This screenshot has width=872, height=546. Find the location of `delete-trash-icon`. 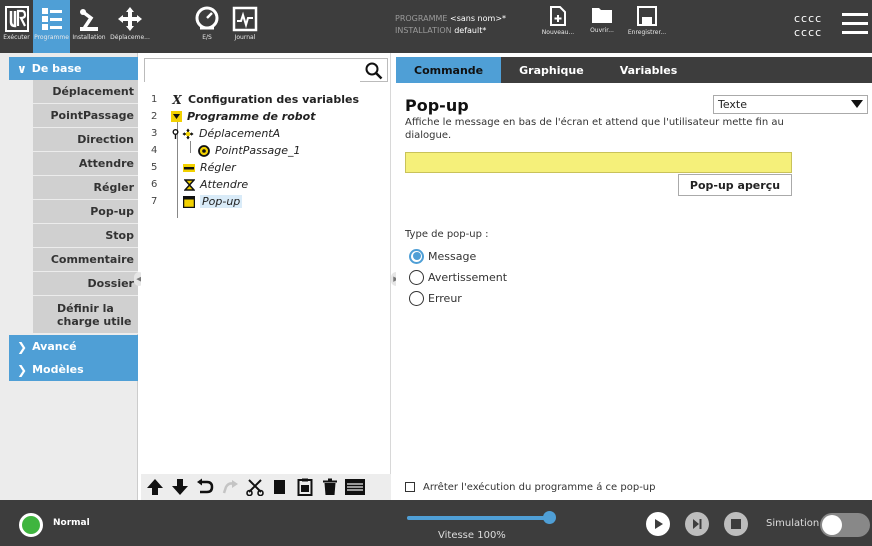

delete-trash-icon is located at coordinates (330, 487).